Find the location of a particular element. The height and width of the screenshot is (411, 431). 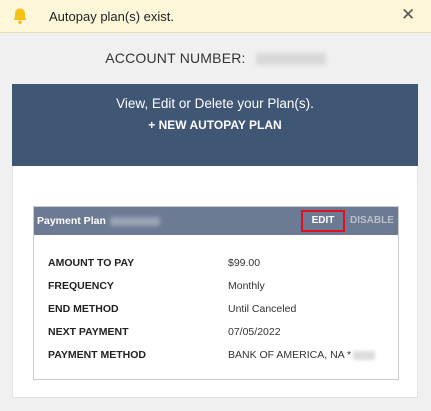

plan-title: Payment Plan is located at coordinates (98, 221).